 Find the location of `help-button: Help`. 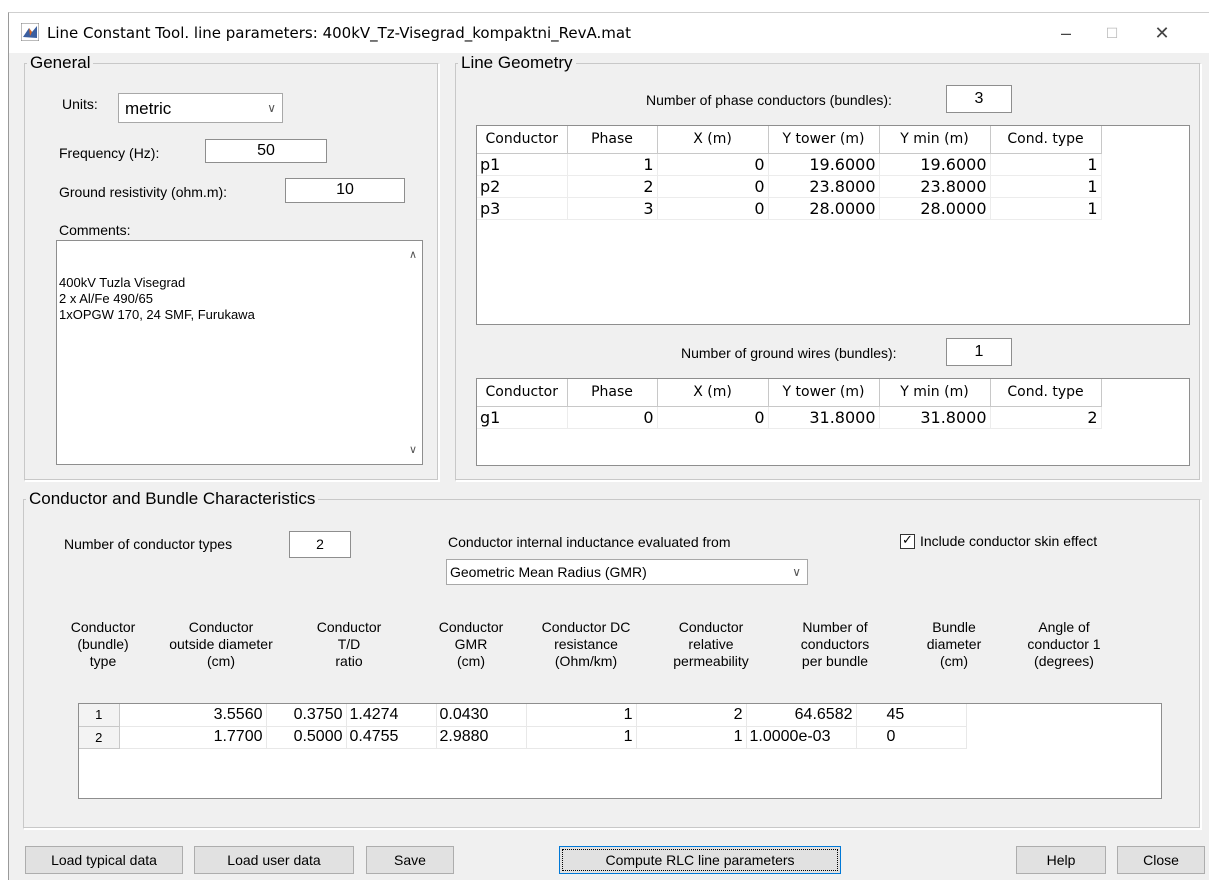

help-button: Help is located at coordinates (1061, 860).